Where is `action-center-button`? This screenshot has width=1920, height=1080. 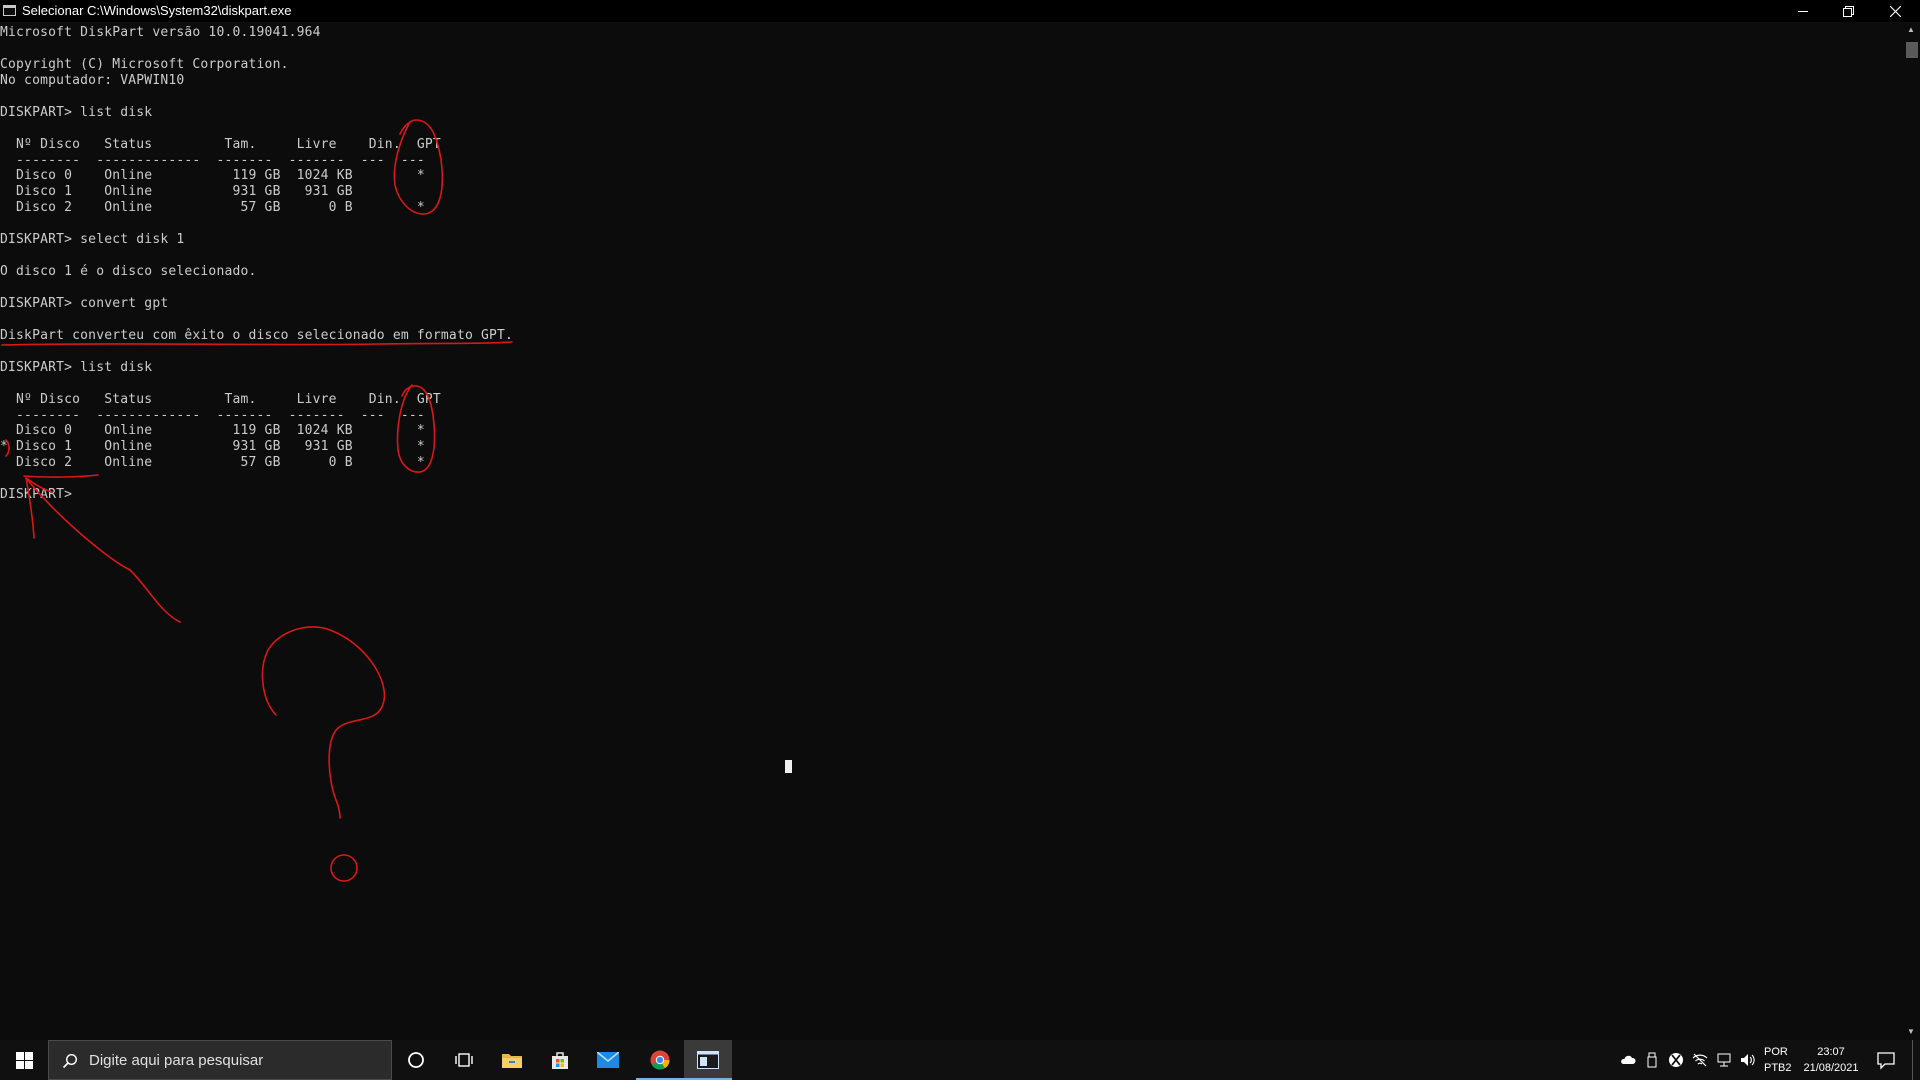
action-center-button is located at coordinates (1886, 1060).